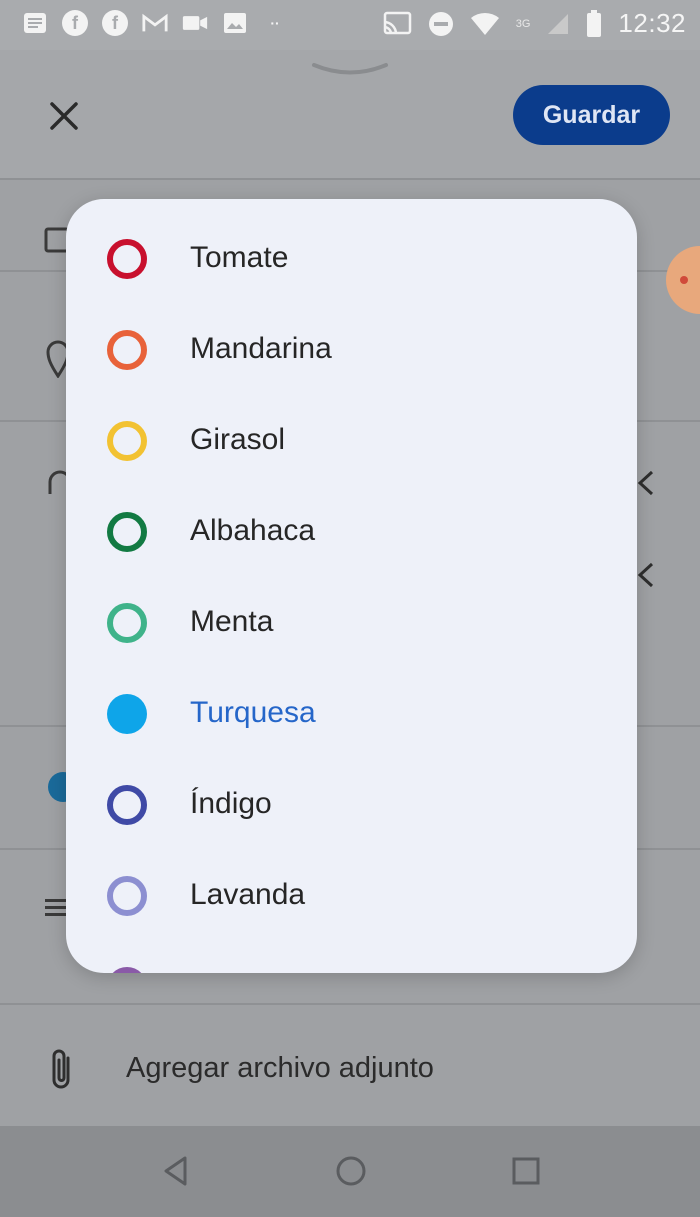  Describe the element at coordinates (280, 1068) in the screenshot. I see `add-attachment-label: Agregar archivo adjunto` at that location.